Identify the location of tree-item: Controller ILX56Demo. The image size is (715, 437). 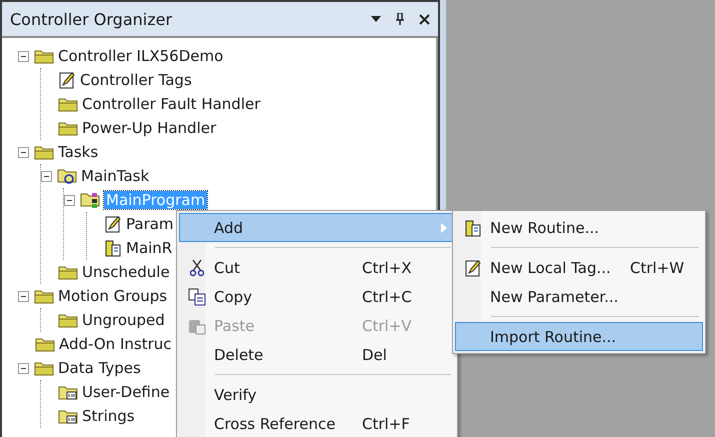
(141, 56).